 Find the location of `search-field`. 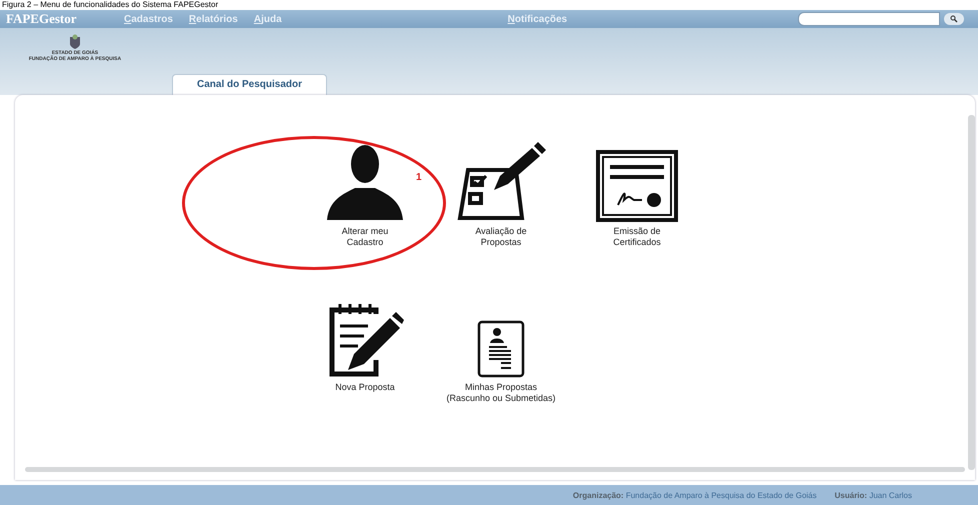

search-field is located at coordinates (869, 19).